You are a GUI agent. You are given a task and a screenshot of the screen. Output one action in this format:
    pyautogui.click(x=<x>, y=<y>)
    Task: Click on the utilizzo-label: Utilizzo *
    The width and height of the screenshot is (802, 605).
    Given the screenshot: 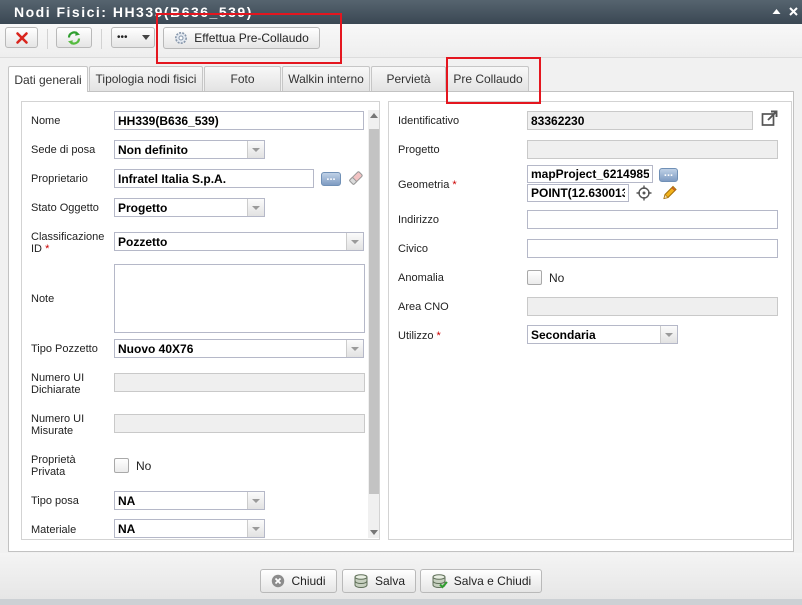 What is the action you would take?
    pyautogui.click(x=419, y=336)
    